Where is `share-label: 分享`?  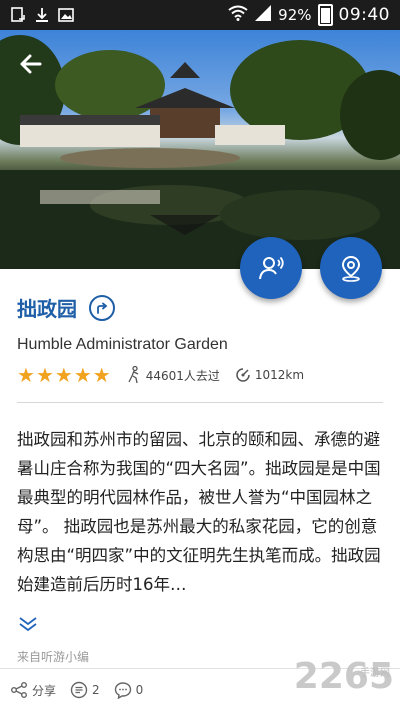 share-label: 分享 is located at coordinates (44, 690).